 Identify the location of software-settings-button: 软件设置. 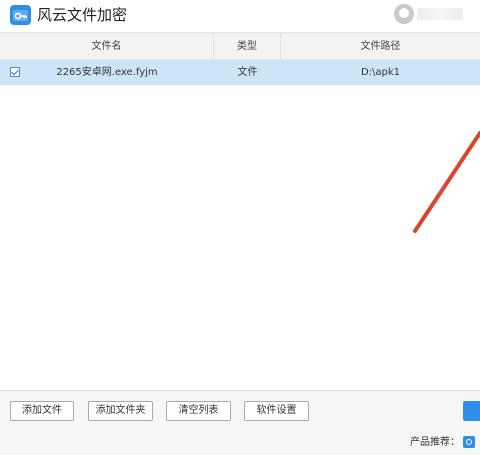
(276, 411).